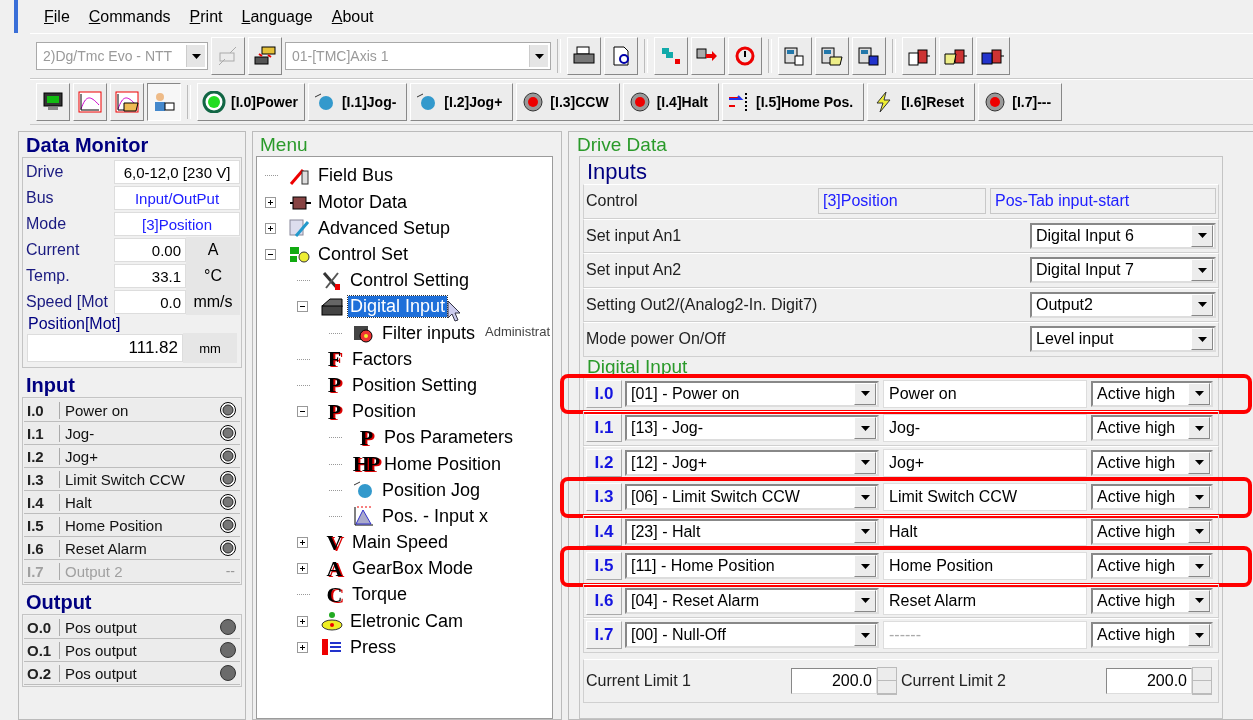  Describe the element at coordinates (53, 102) in the screenshot. I see `monitor-icon` at that location.